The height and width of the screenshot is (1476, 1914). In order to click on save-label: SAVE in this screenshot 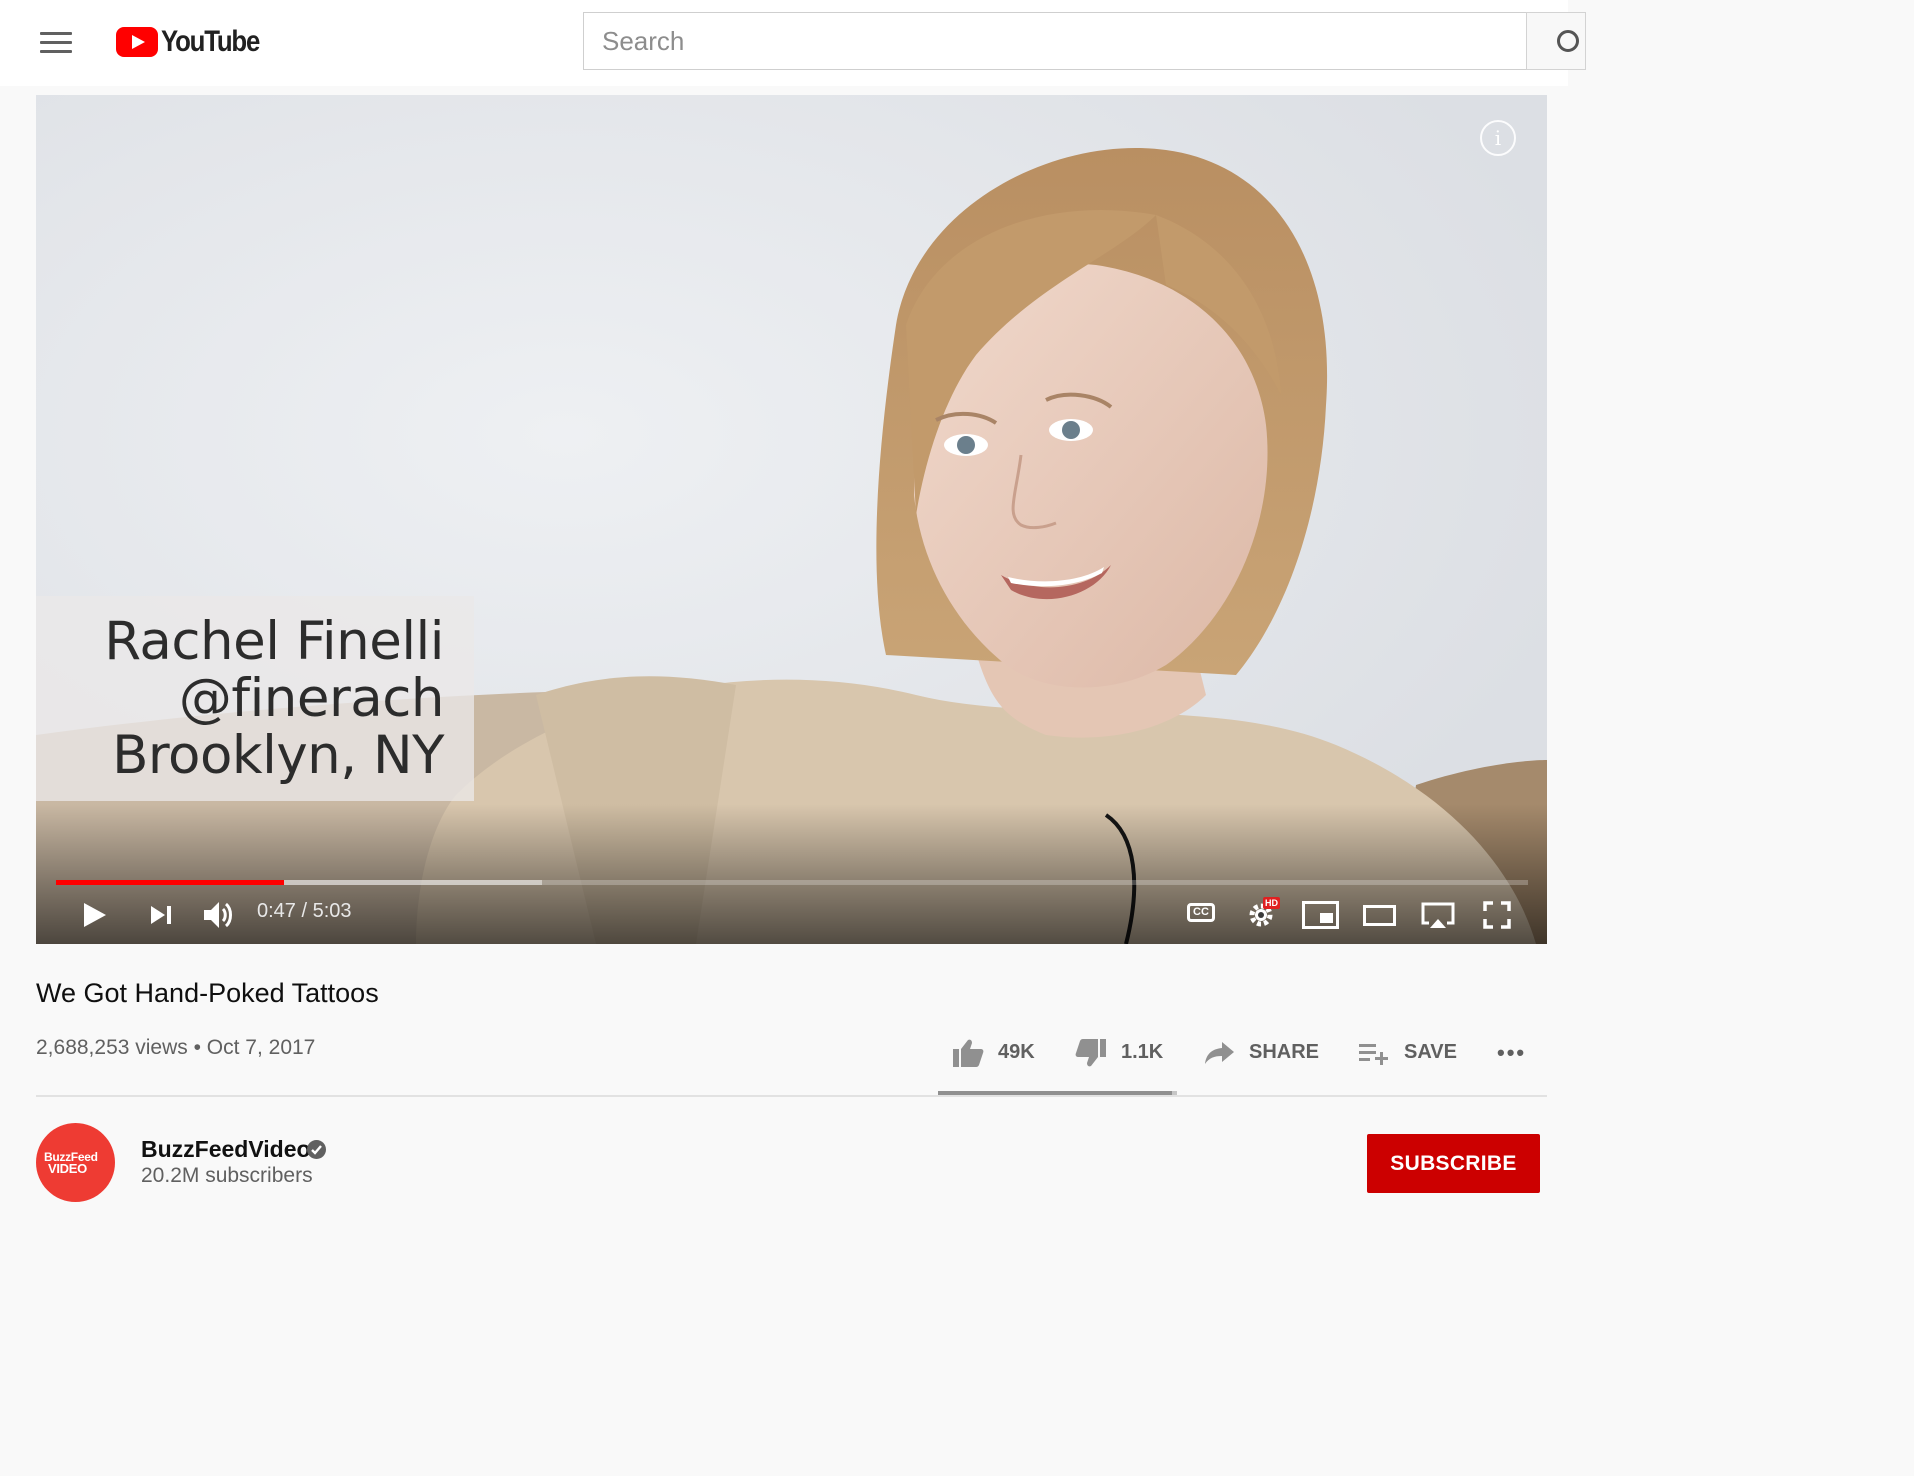, I will do `click(1430, 1052)`.